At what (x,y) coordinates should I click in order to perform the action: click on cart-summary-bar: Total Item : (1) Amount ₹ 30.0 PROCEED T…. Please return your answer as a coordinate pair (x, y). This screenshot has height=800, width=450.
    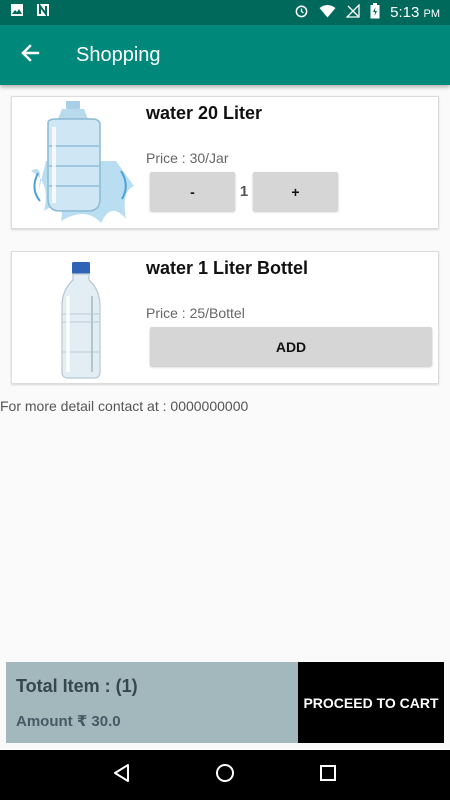
    Looking at the image, I should click on (225, 702).